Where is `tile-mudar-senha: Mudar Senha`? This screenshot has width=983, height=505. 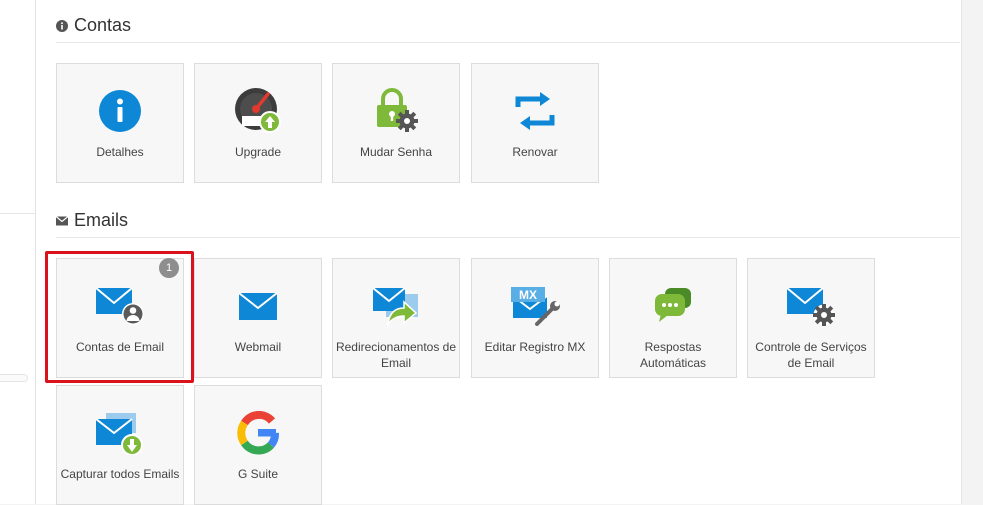 tile-mudar-senha: Mudar Senha is located at coordinates (396, 123).